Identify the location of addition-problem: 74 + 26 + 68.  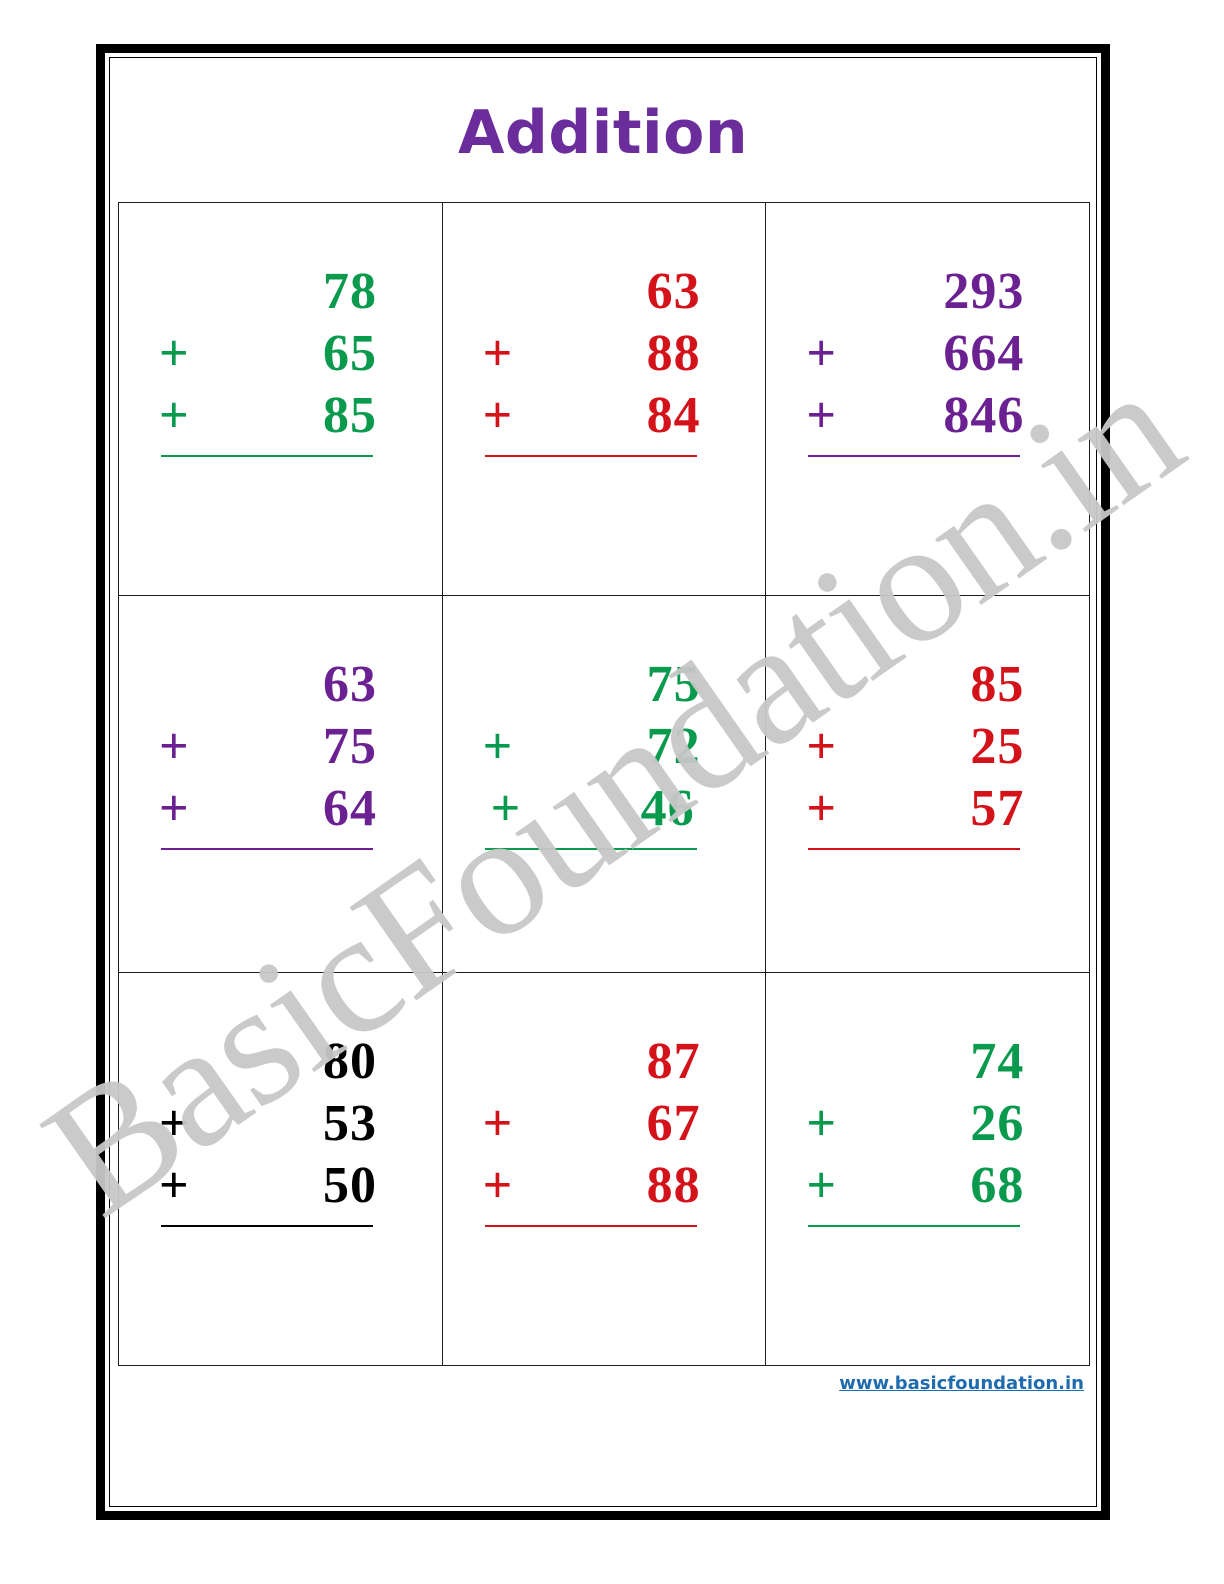
(927, 1169).